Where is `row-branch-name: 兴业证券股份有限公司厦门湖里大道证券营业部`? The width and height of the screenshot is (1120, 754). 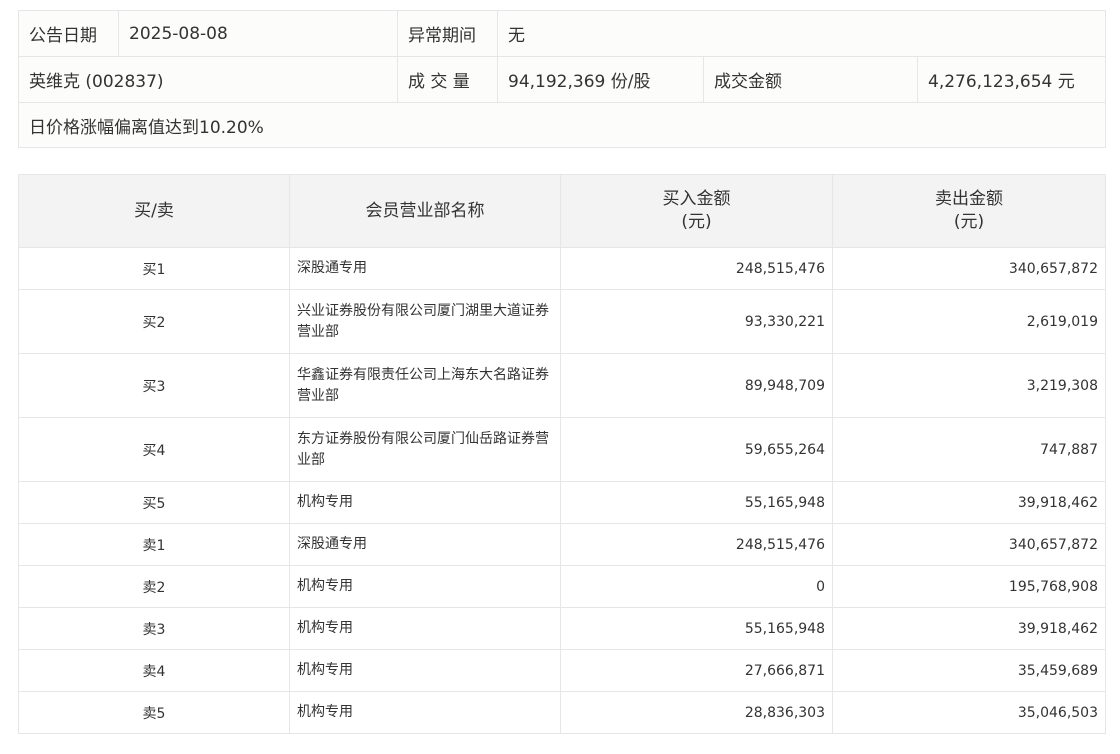 row-branch-name: 兴业证券股份有限公司厦门湖里大道证券营业部 is located at coordinates (425, 321).